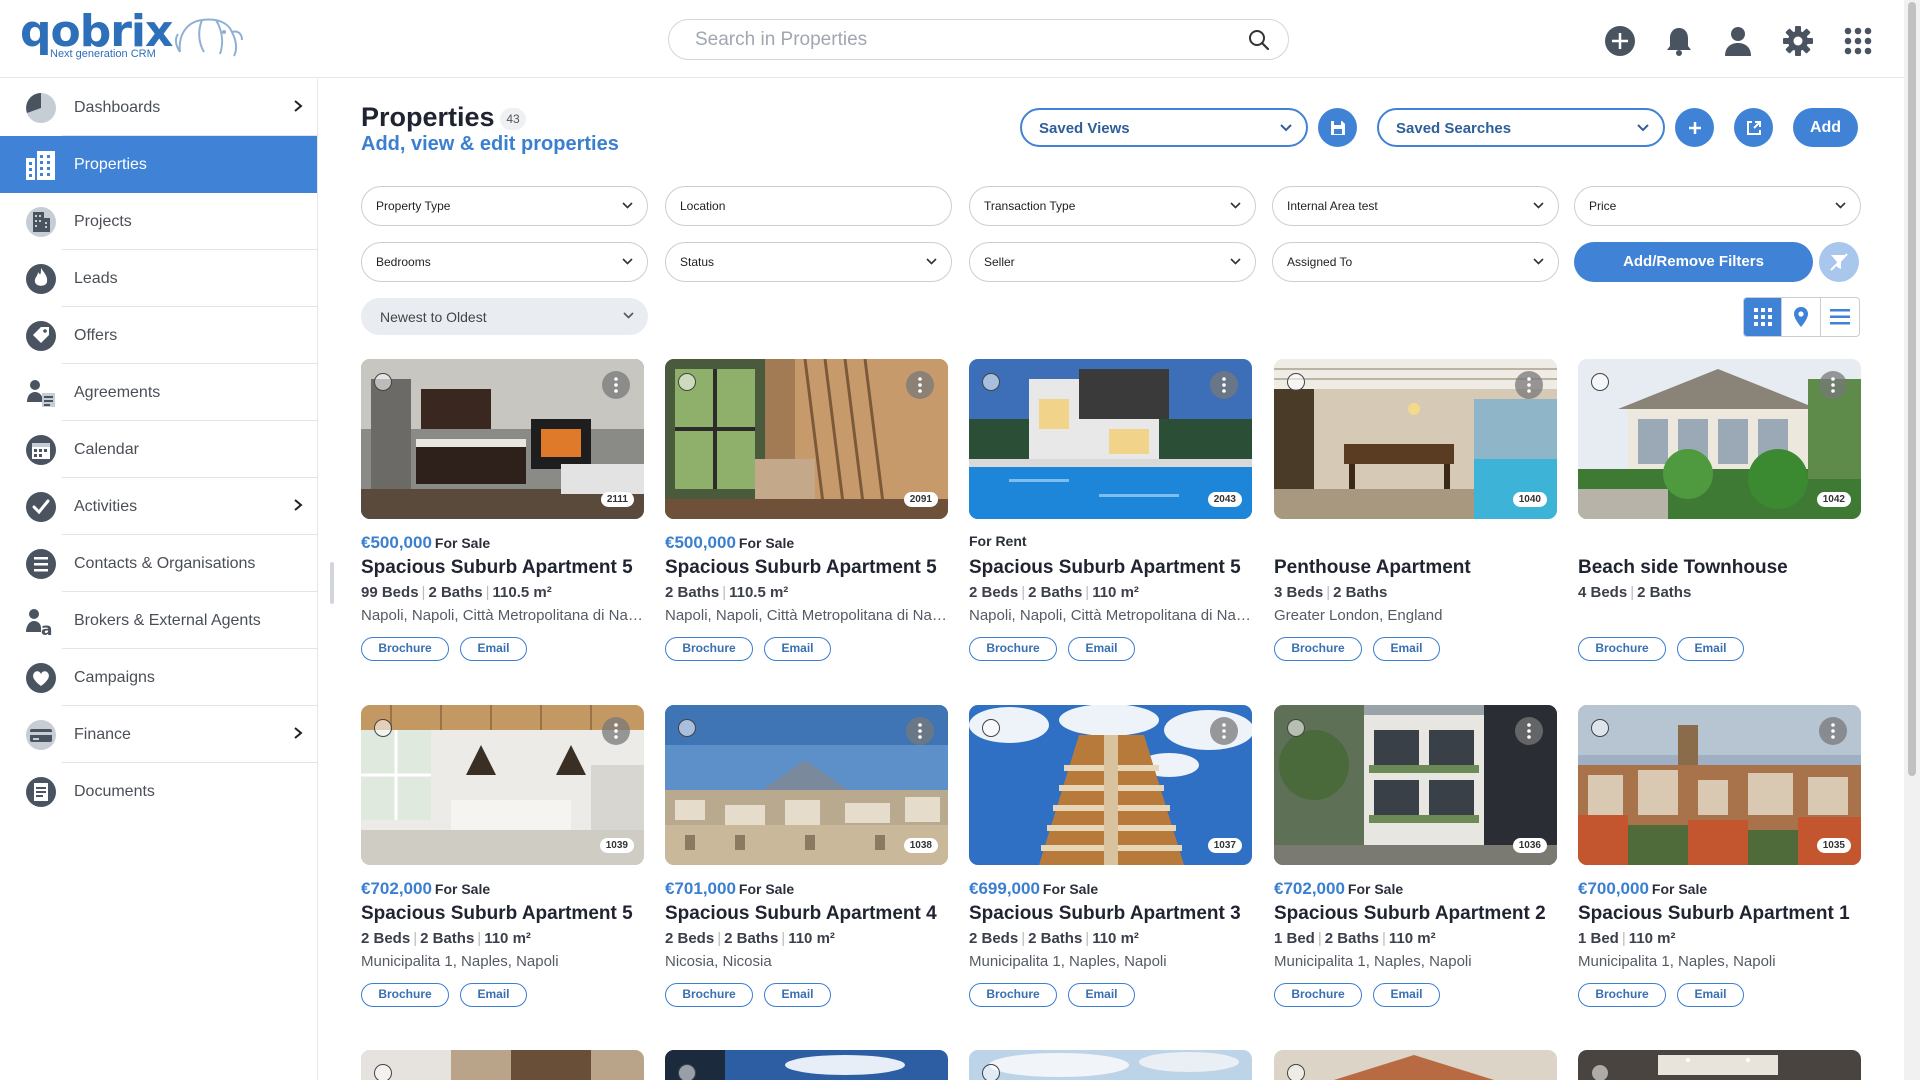 Image resolution: width=1920 pixels, height=1080 pixels. Describe the element at coordinates (1259, 40) in the screenshot. I see `search-icon` at that location.